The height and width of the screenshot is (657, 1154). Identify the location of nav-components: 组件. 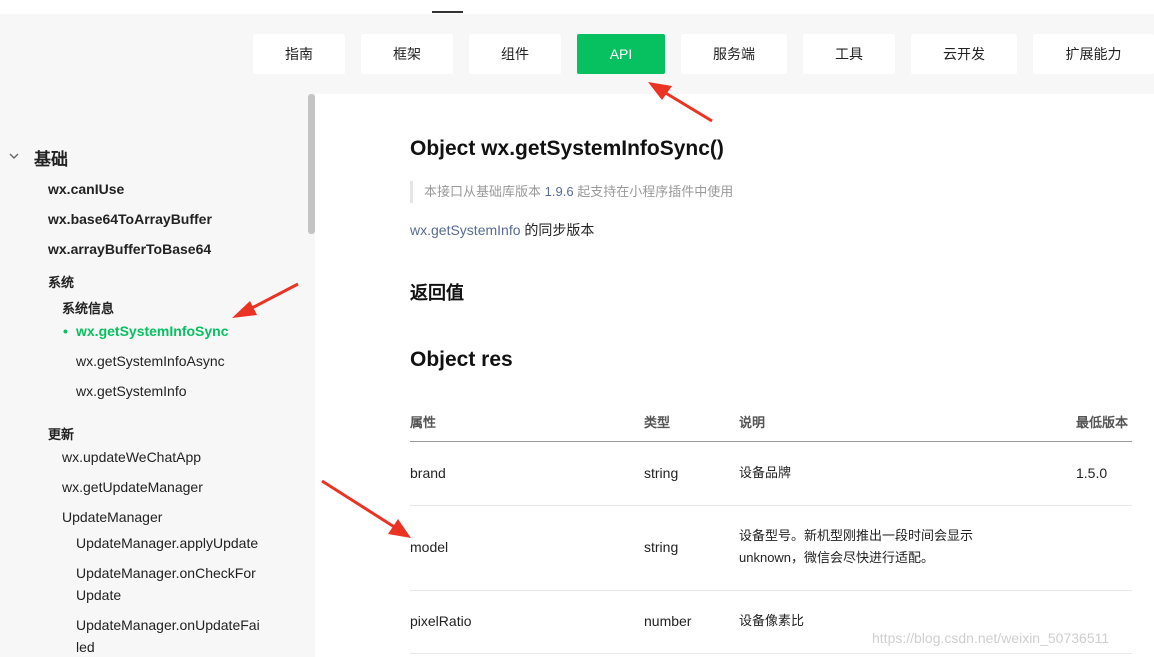
(515, 54).